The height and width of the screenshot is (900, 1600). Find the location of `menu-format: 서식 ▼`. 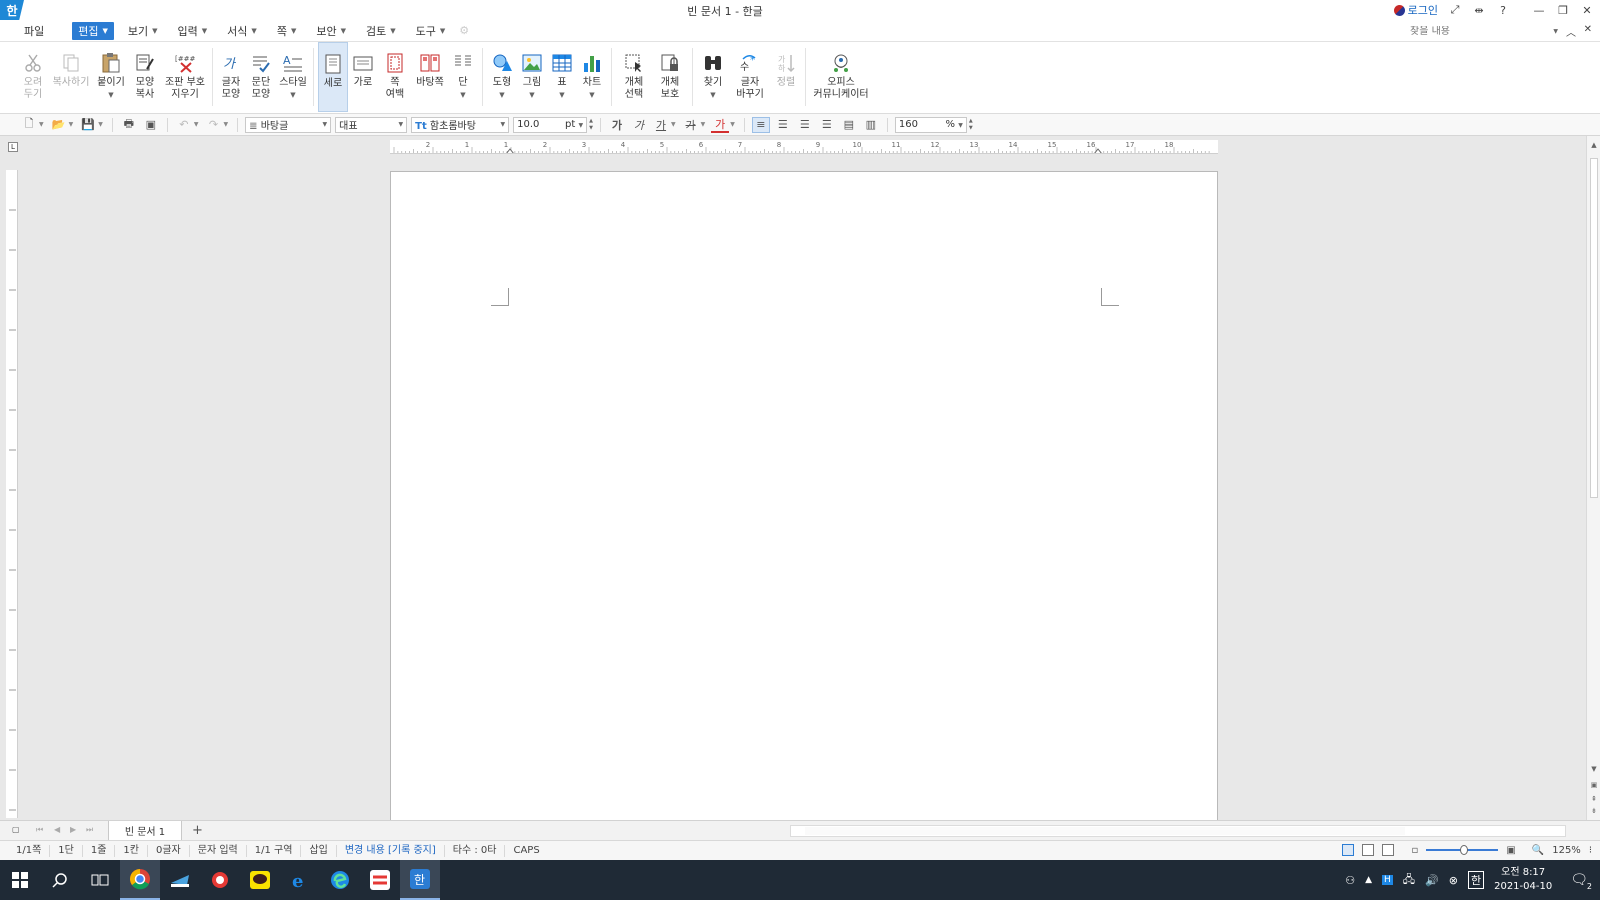

menu-format: 서식 ▼ is located at coordinates (242, 31).